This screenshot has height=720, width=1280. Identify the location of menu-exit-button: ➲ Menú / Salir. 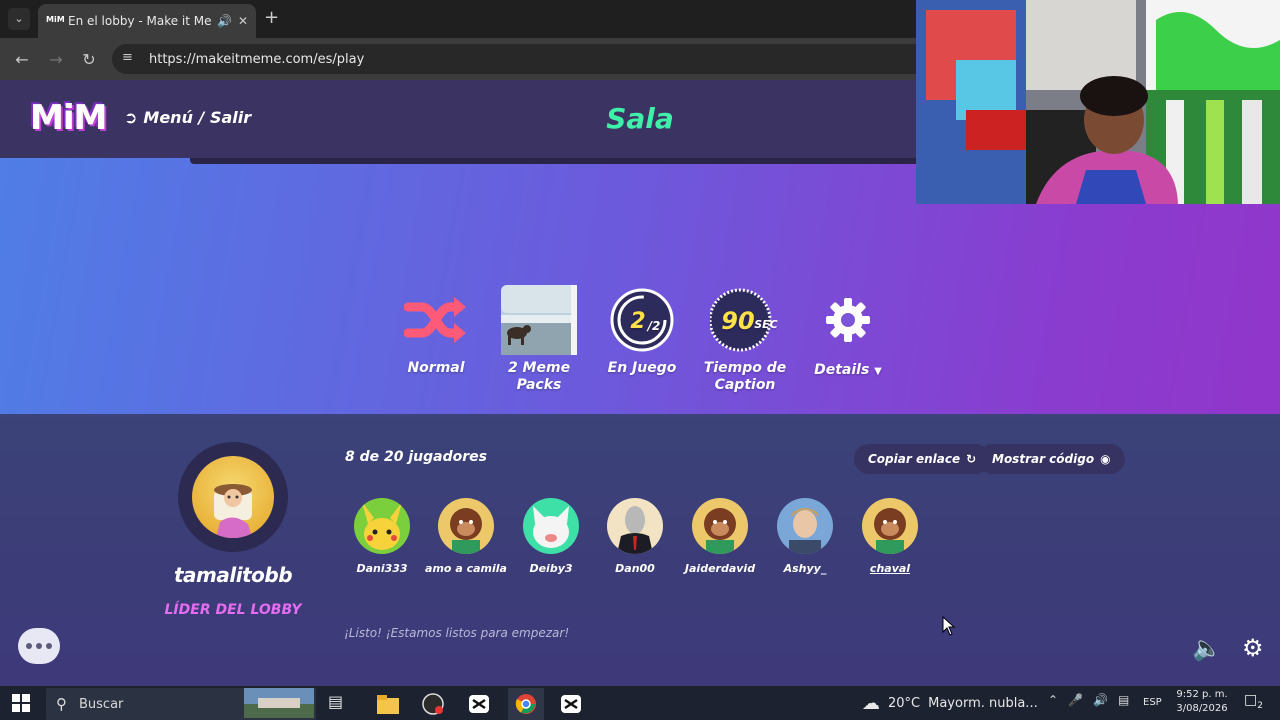
(187, 117).